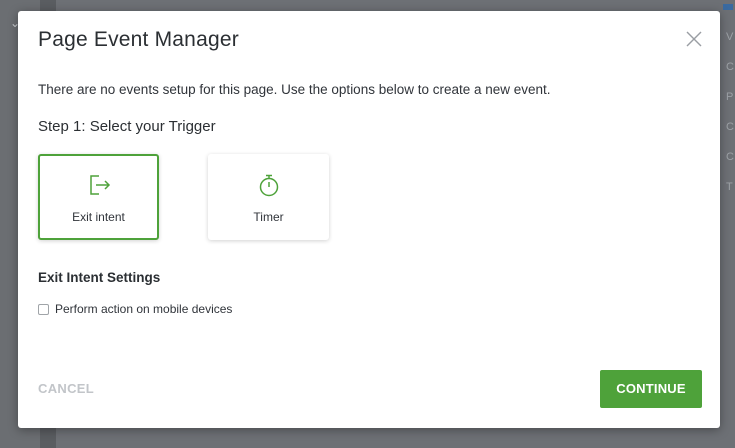 The height and width of the screenshot is (448, 735). I want to click on trigger-label: Exit intent, so click(98, 217).